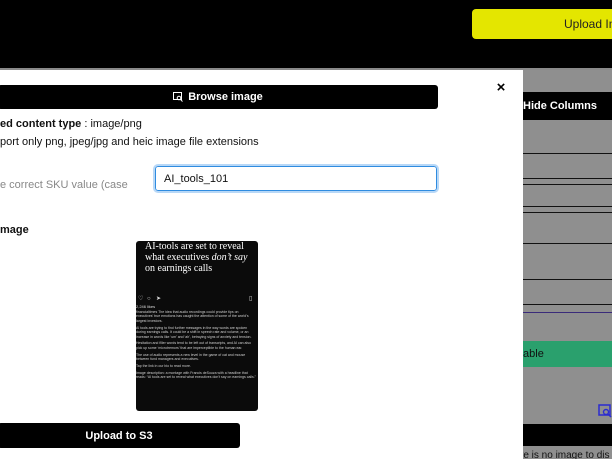 The image size is (612, 459). What do you see at coordinates (566, 312) in the screenshot?
I see `table-line-highlight` at bounding box center [566, 312].